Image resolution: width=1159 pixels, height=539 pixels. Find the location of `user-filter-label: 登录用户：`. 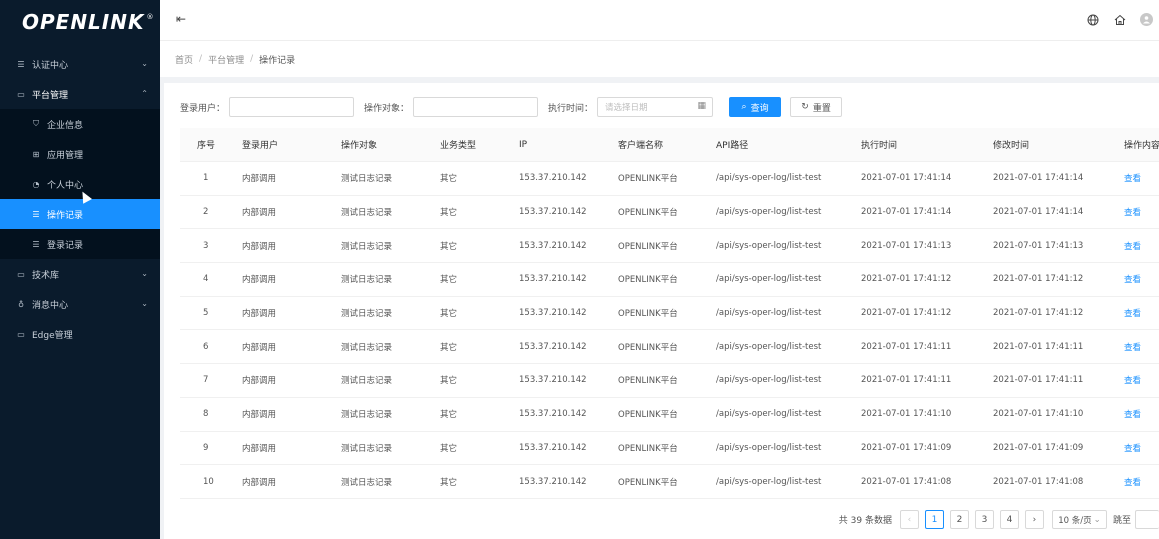

user-filter-label: 登录用户： is located at coordinates (203, 108).